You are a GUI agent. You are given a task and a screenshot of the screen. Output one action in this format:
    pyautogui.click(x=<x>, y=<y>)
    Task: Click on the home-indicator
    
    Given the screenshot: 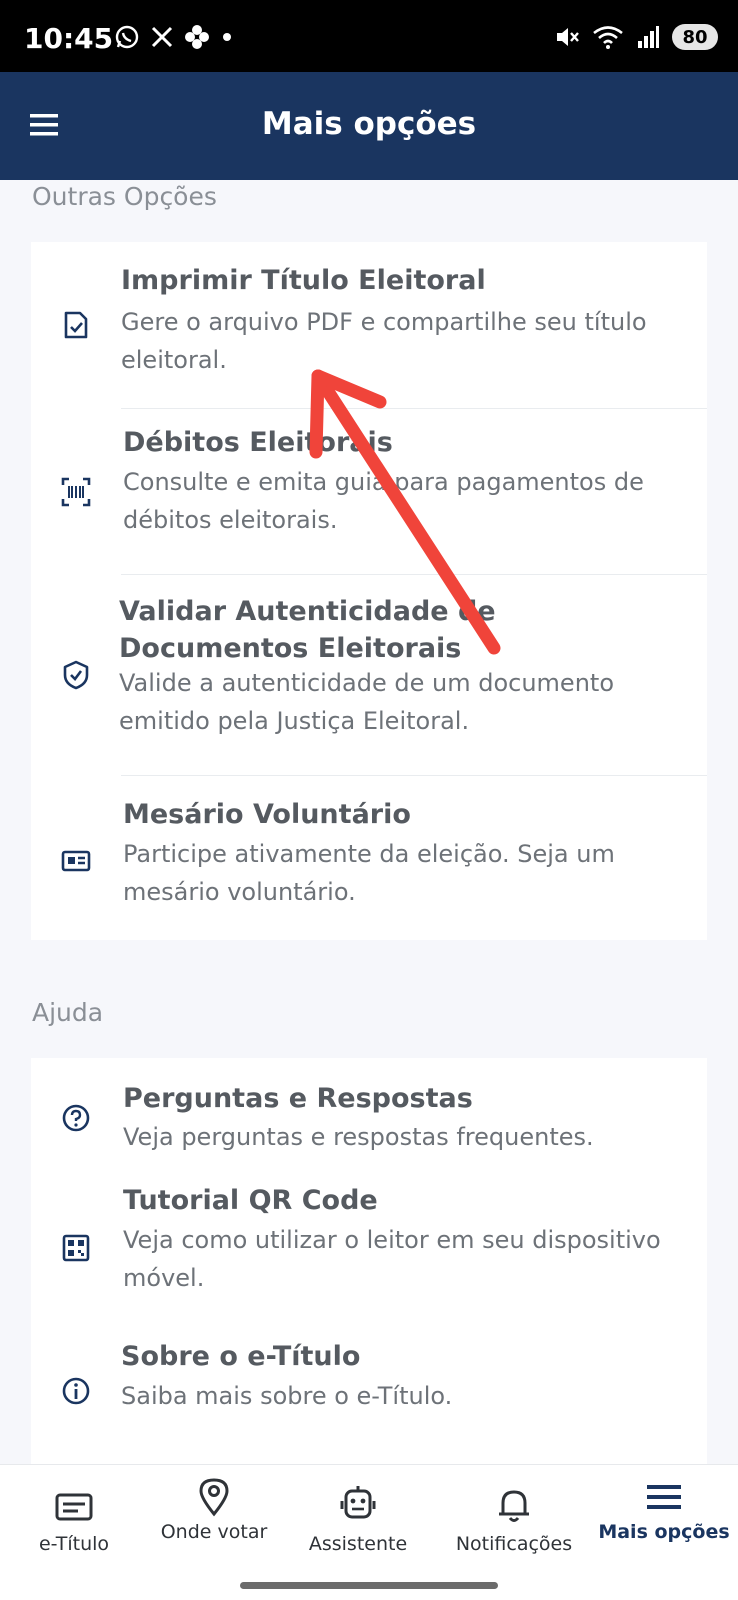 What is the action you would take?
    pyautogui.click(x=369, y=1585)
    